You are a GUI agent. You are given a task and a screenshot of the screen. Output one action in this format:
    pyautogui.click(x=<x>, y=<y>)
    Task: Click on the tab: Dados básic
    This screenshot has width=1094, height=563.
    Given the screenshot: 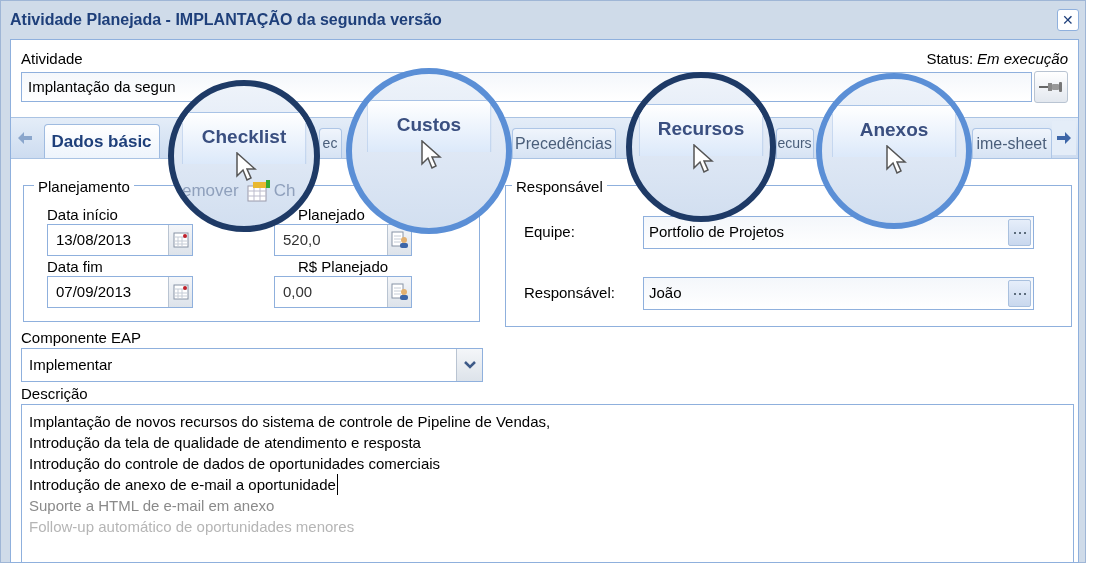 What is the action you would take?
    pyautogui.click(x=101, y=141)
    